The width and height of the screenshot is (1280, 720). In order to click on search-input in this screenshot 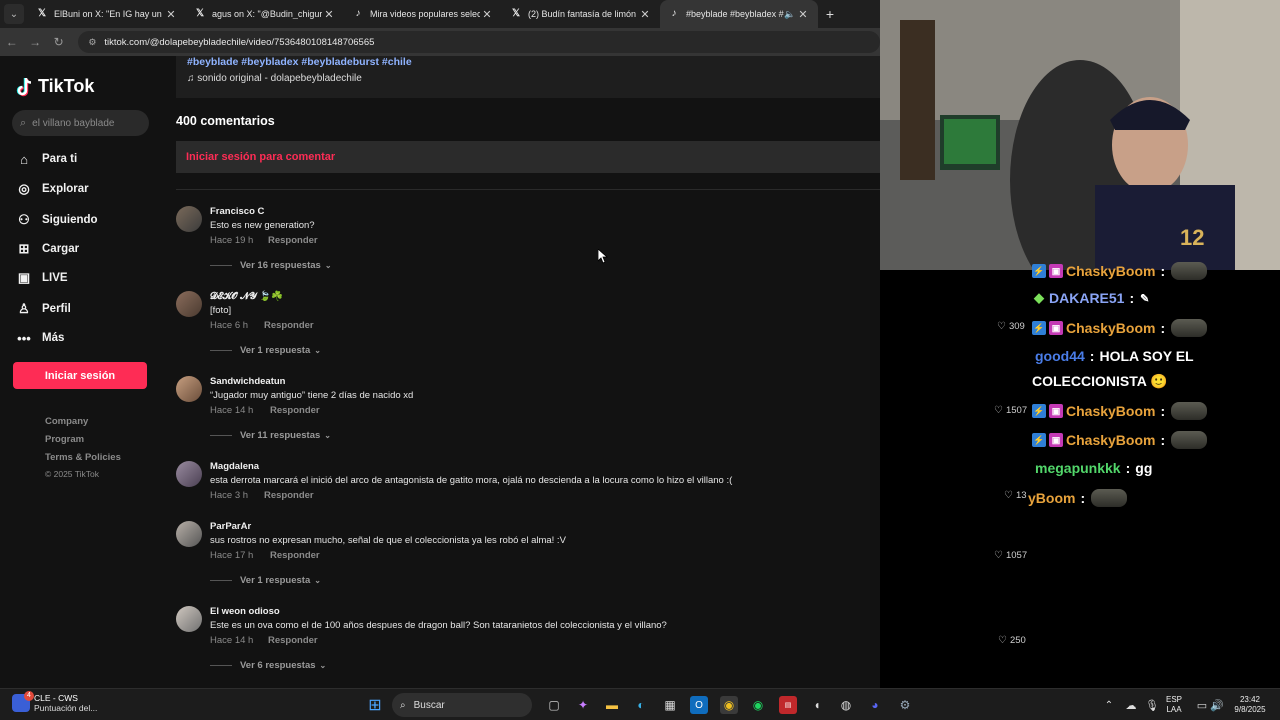, I will do `click(87, 123)`.